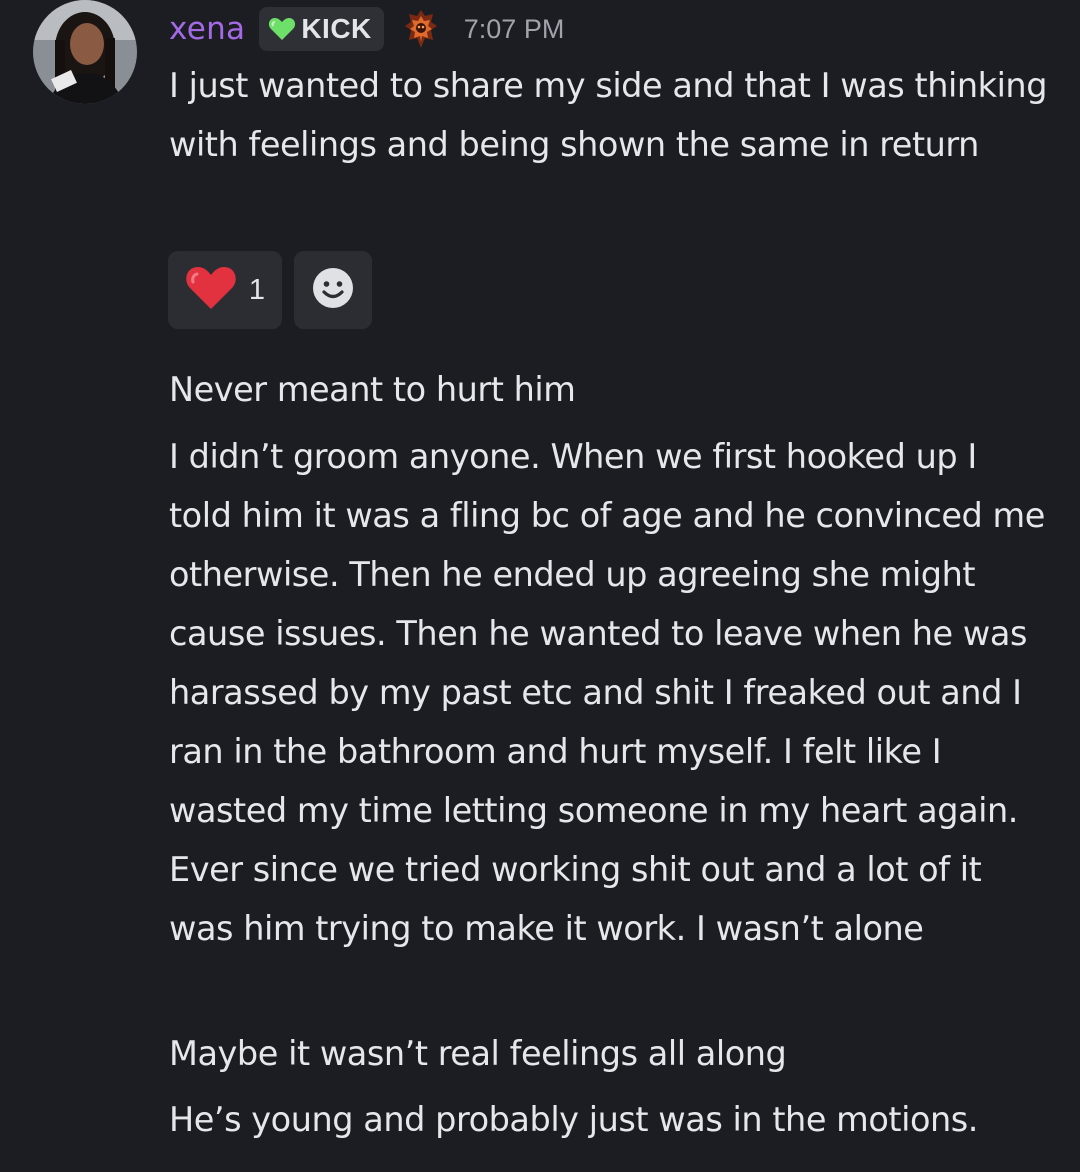 This screenshot has height=1172, width=1080. I want to click on username: xena, so click(207, 29).